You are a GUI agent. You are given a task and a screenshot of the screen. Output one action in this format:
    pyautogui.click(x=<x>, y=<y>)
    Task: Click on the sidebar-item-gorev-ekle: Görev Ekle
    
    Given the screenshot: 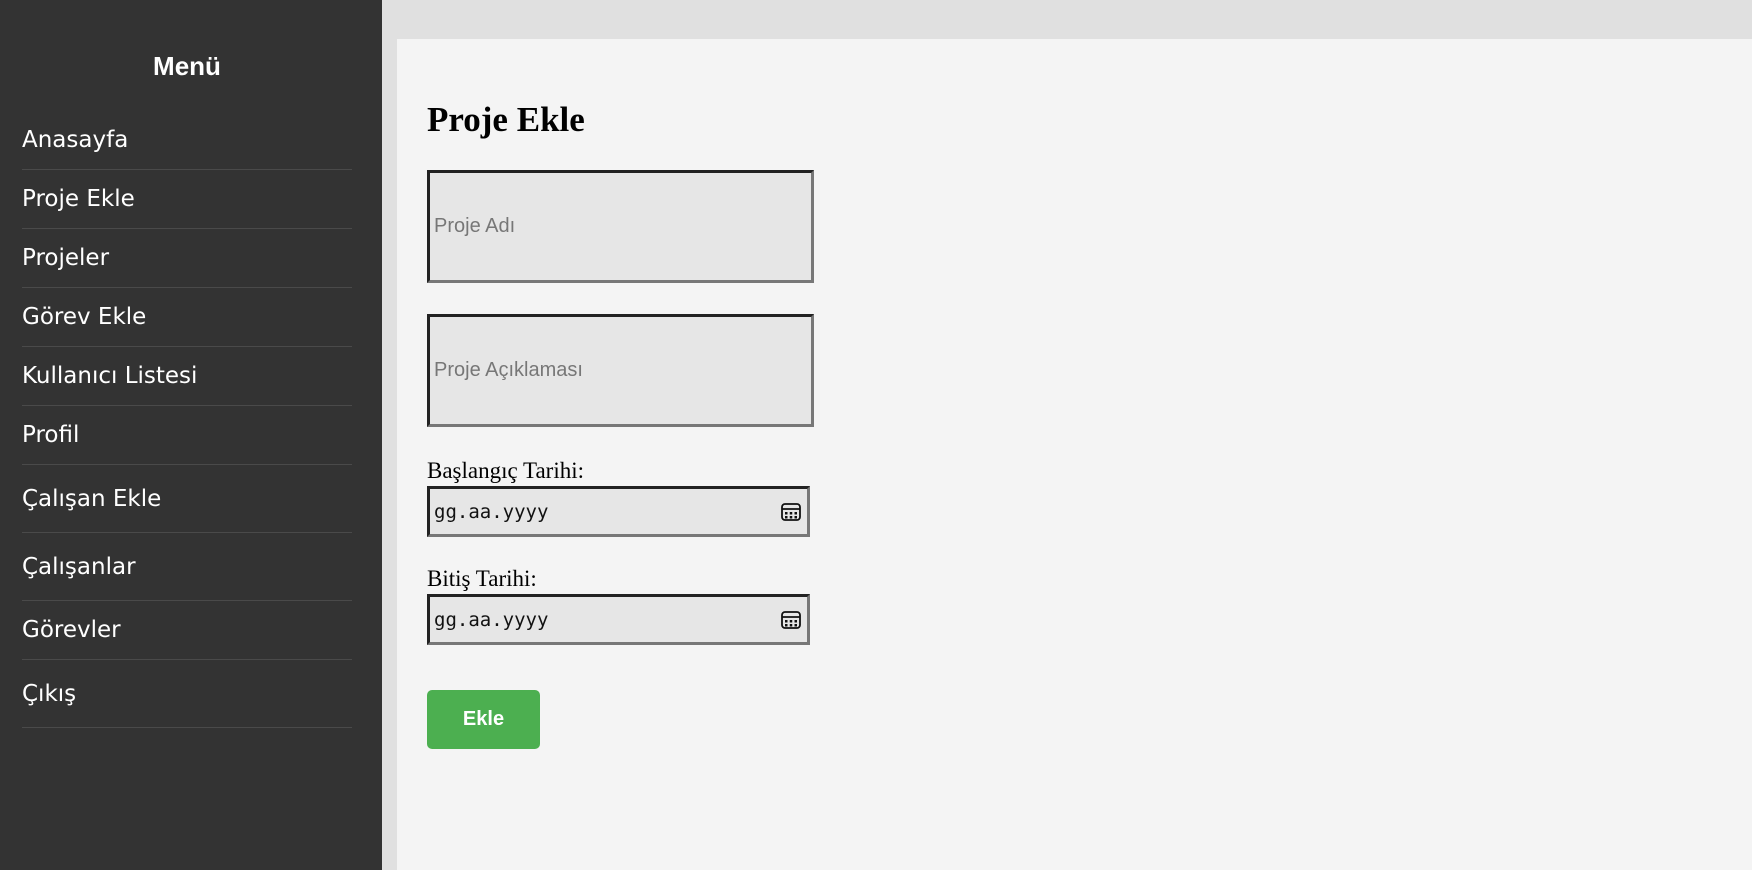 What is the action you would take?
    pyautogui.click(x=187, y=317)
    